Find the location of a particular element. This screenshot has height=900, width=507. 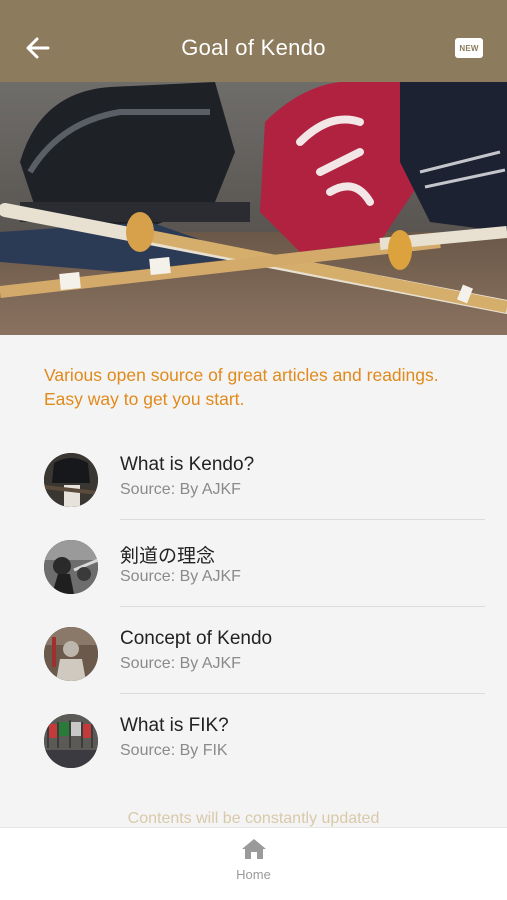

arrow-left-icon is located at coordinates (38, 48).